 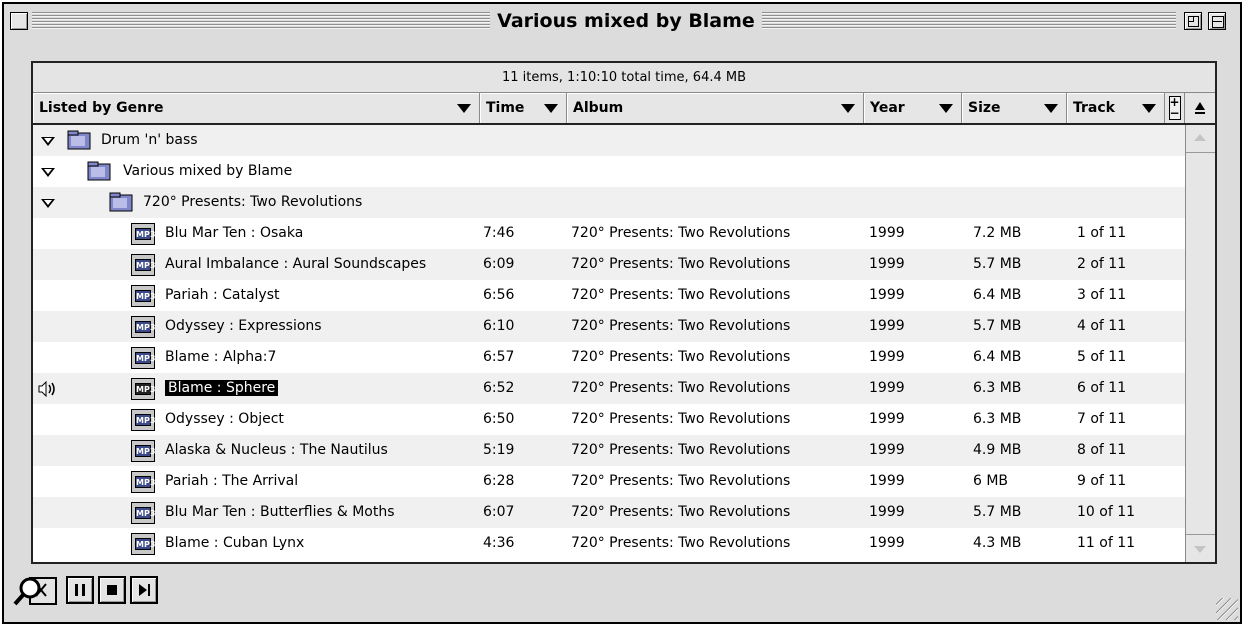 What do you see at coordinates (232, 481) in the screenshot?
I see `track-name: Pariah : The Arrival` at bounding box center [232, 481].